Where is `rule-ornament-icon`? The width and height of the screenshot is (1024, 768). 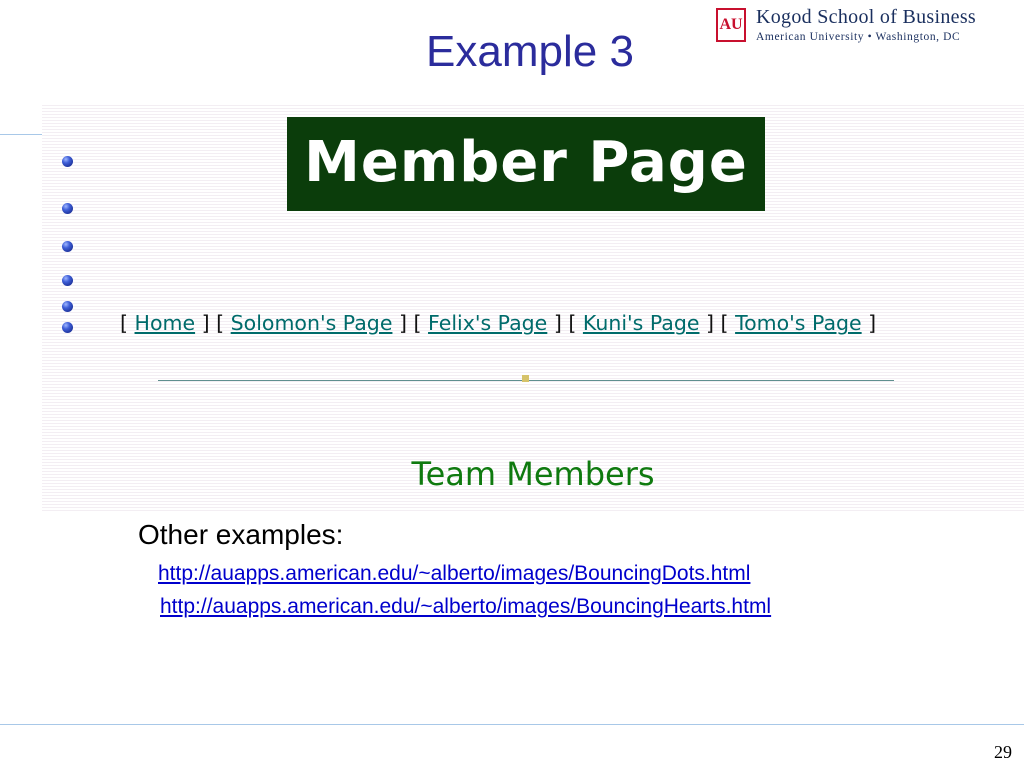 rule-ornament-icon is located at coordinates (525, 378).